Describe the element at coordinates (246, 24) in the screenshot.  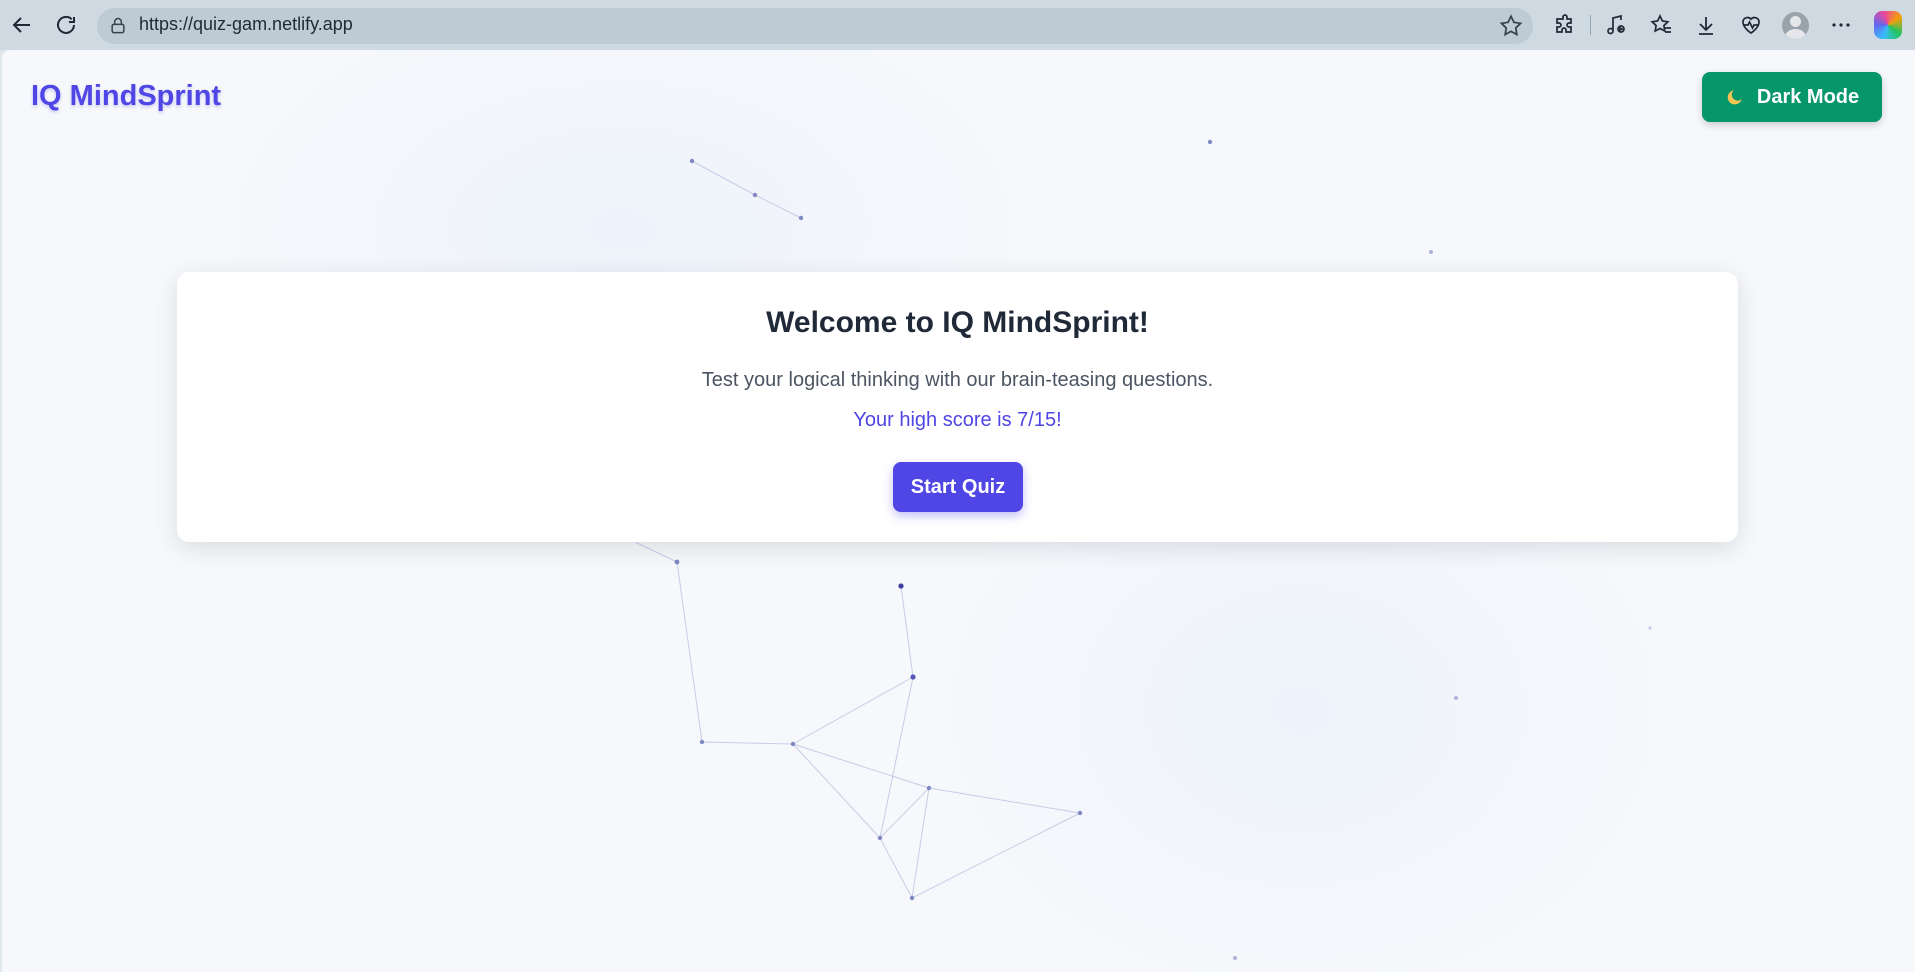
I see `url-text: https://quiz-gam.netlify.app` at that location.